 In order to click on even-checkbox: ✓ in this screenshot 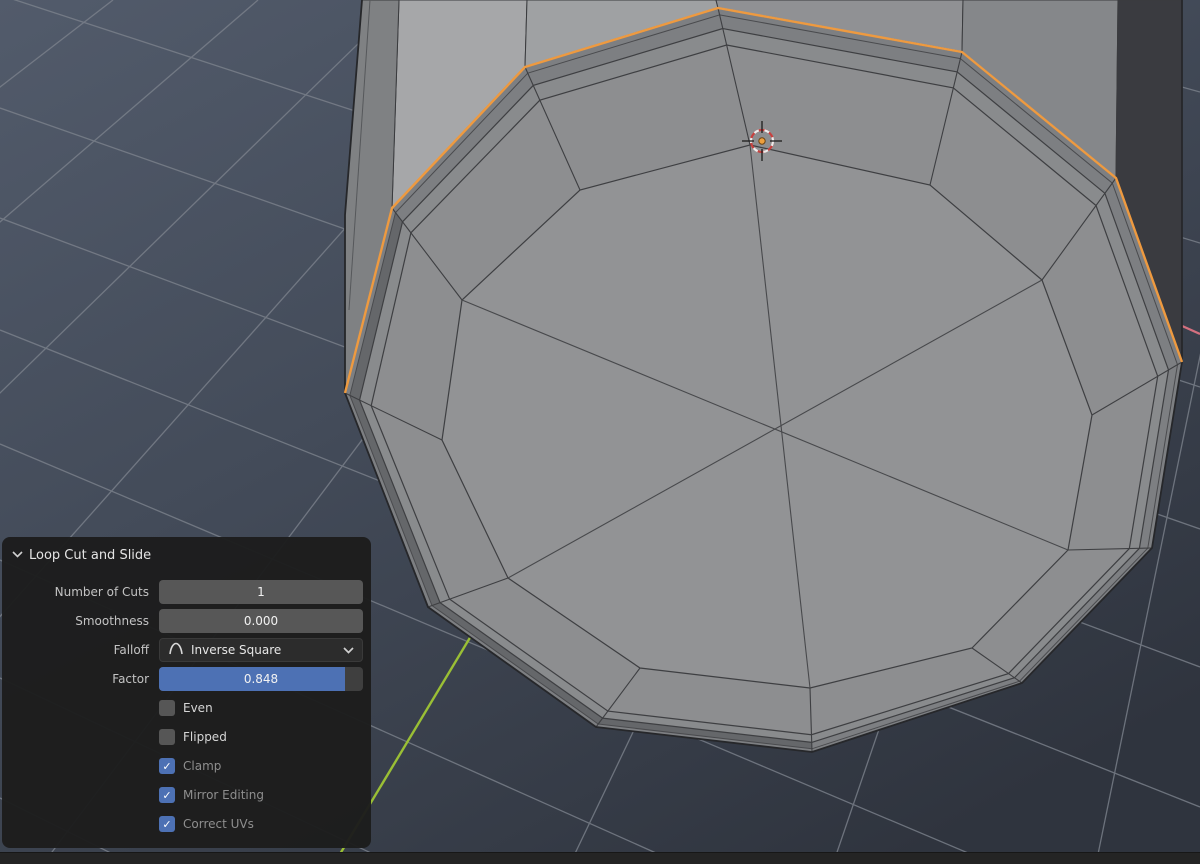, I will do `click(167, 708)`.